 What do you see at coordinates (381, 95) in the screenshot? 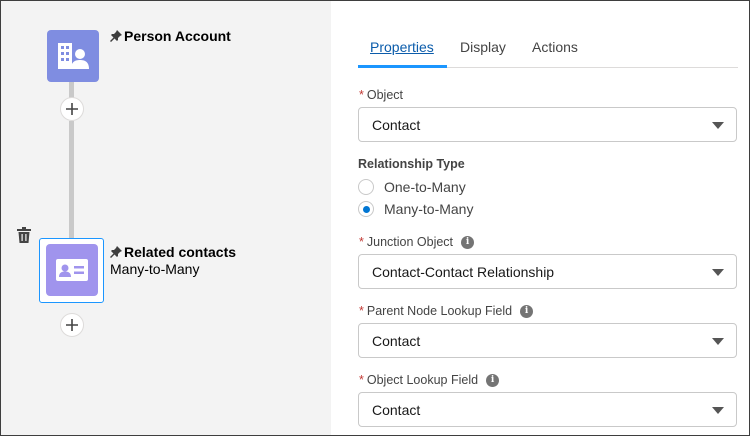
I see `object-label: * Object` at bounding box center [381, 95].